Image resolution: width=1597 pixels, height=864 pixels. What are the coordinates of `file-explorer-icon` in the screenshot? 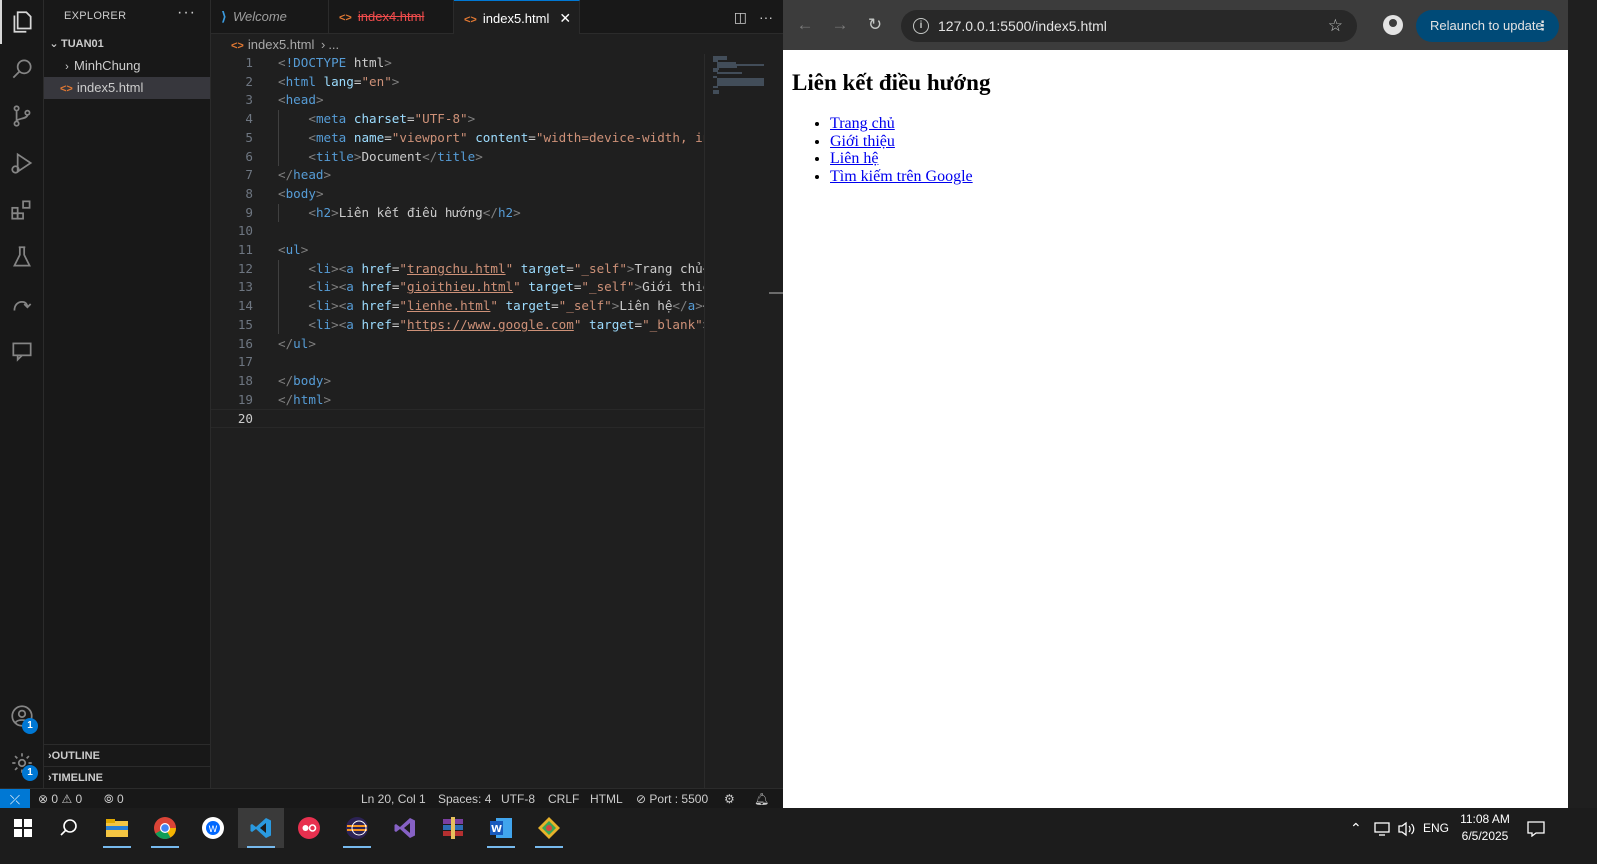 It's located at (117, 828).